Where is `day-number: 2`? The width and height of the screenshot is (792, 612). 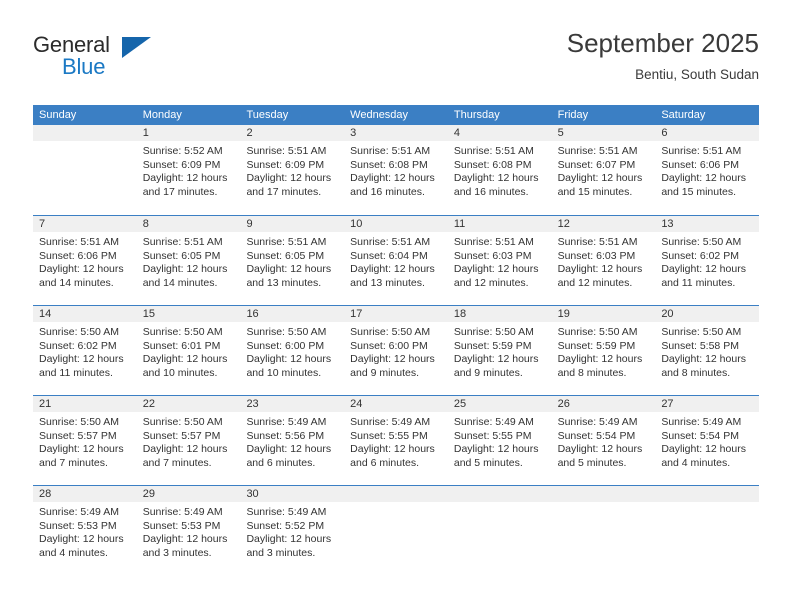 day-number: 2 is located at coordinates (292, 133).